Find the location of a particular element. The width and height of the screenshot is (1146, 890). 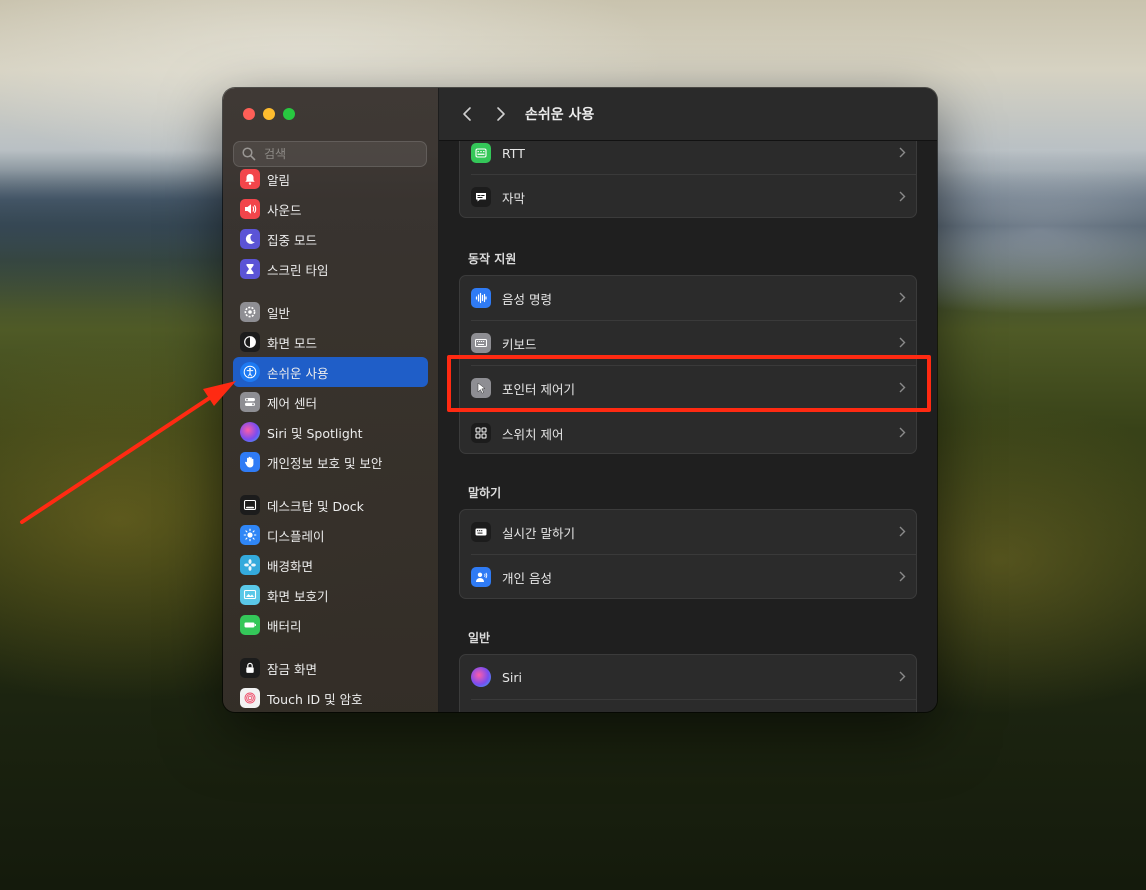

screensaver-icon is located at coordinates (250, 595).